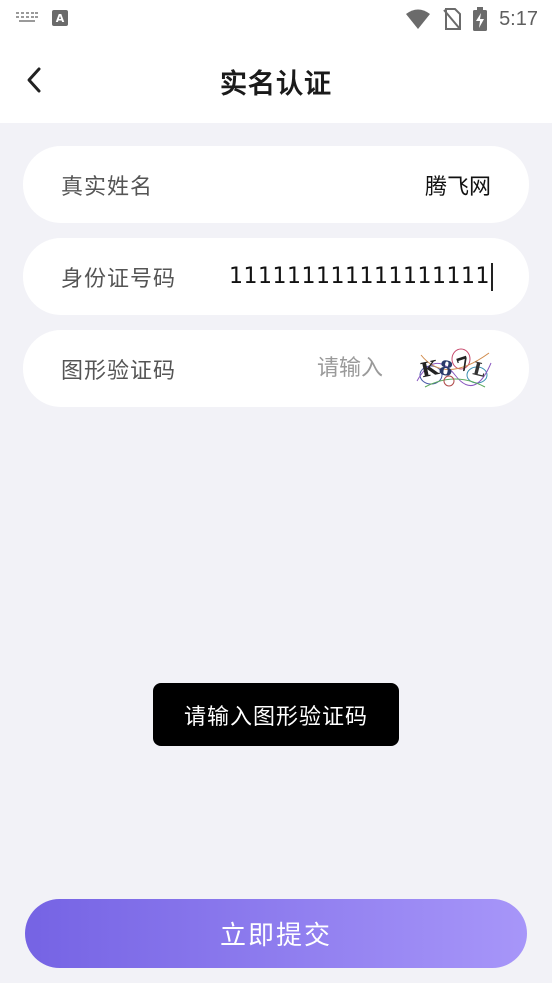  I want to click on id-number-label: 身份证号码, so click(119, 279).